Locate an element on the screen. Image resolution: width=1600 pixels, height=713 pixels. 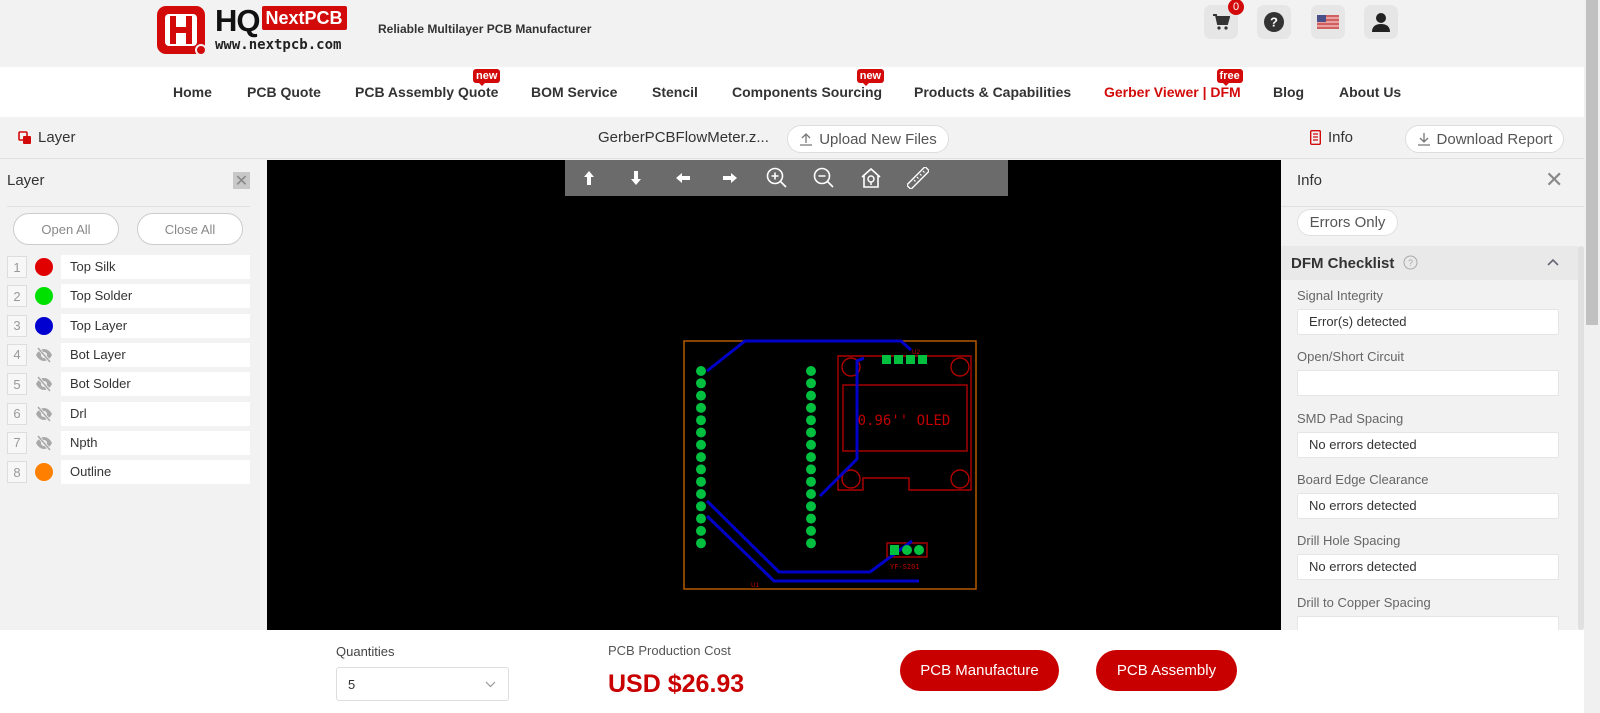
layer-row: 2 Top Solder is located at coordinates (128, 296).